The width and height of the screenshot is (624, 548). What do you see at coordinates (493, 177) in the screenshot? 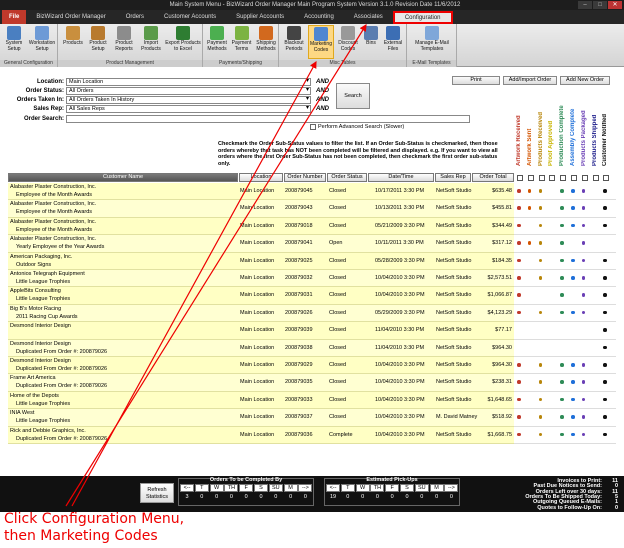
I see `header-order-total: Order Total` at bounding box center [493, 177].